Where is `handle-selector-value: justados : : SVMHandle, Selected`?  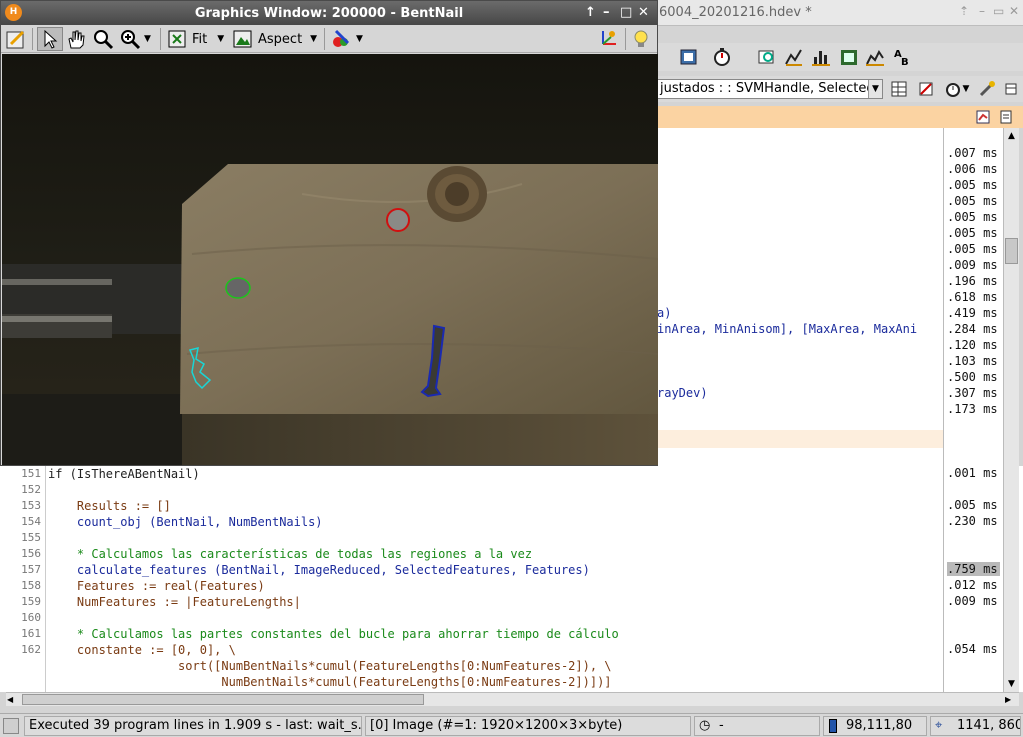 handle-selector-value: justados : : SVMHandle, Selected is located at coordinates (767, 88).